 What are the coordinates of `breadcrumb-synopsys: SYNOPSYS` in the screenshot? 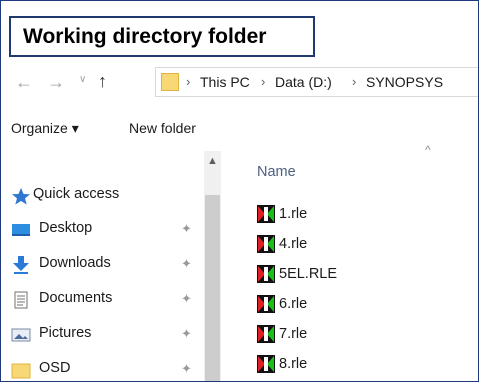 It's located at (404, 82).